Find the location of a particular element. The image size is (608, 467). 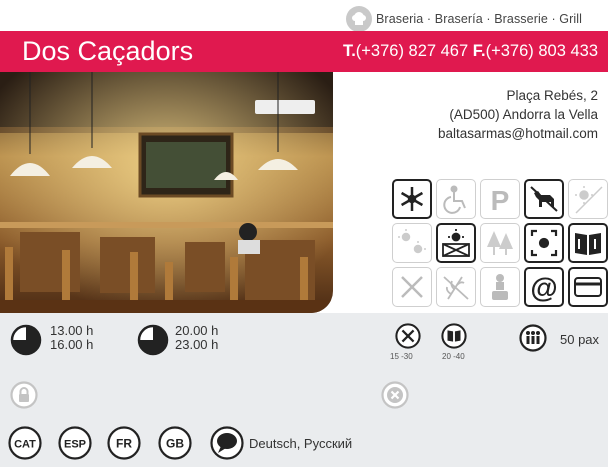

category-row: Braseria · Brasería · Brasserie · Grill is located at coordinates (464, 19).